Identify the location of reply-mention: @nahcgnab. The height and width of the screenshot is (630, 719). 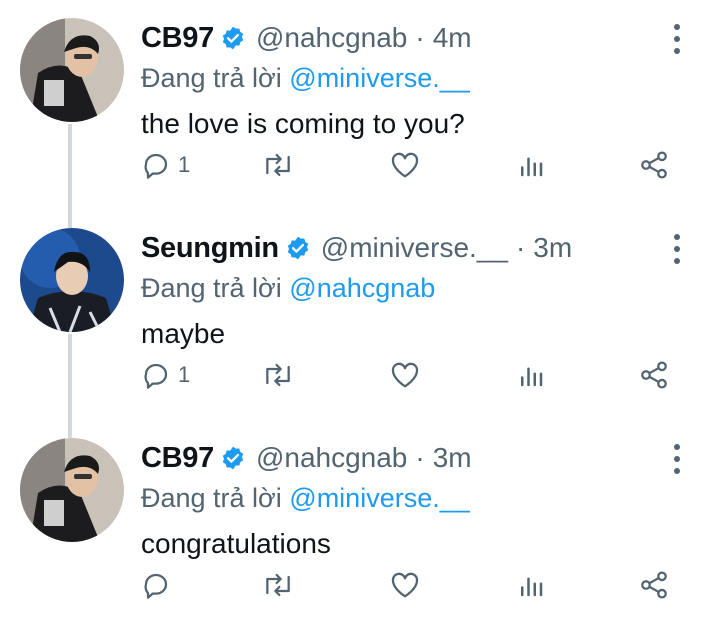
(362, 288).